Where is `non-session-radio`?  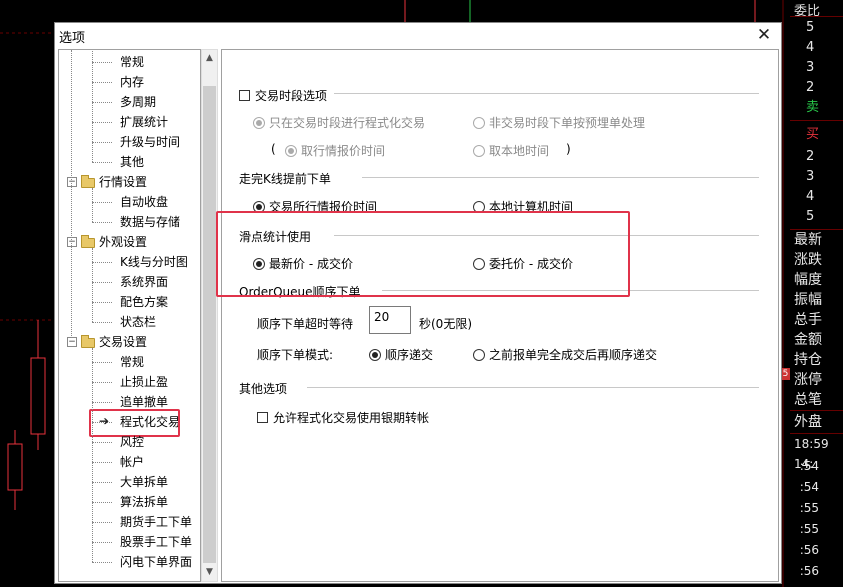 non-session-radio is located at coordinates (479, 123).